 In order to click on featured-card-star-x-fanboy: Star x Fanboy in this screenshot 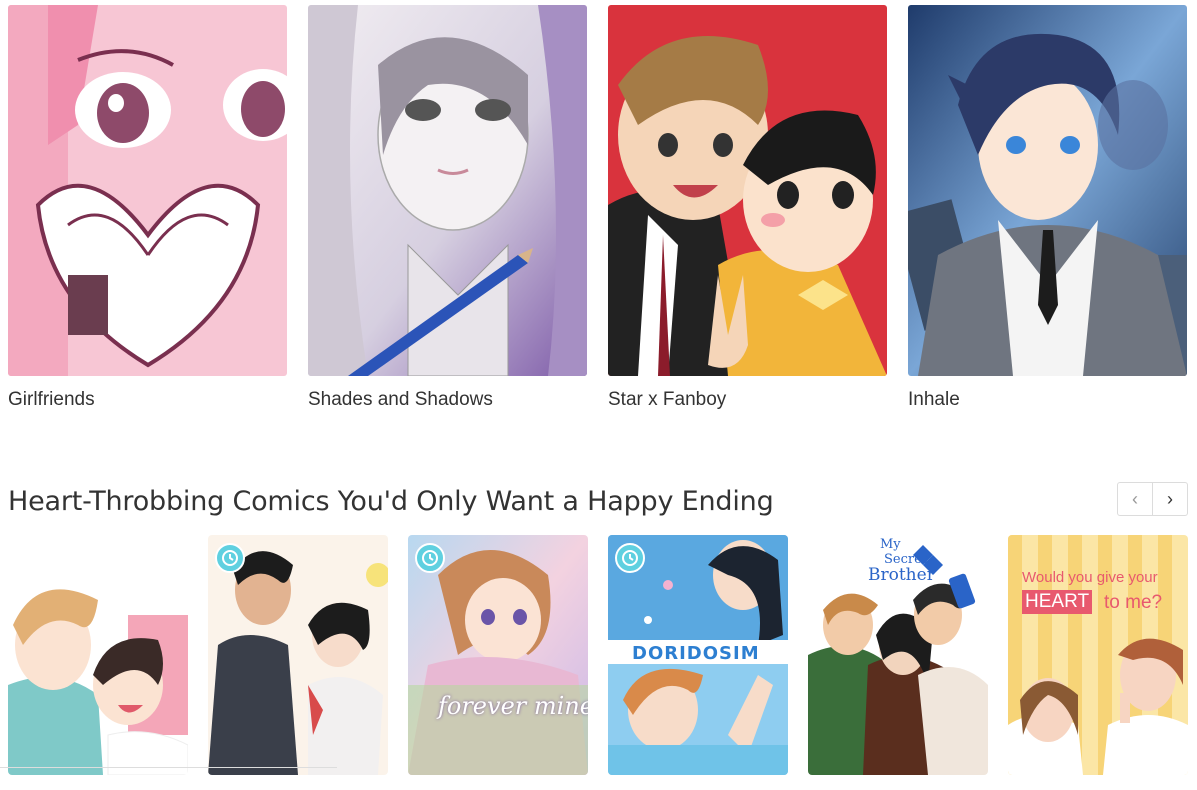, I will do `click(747, 207)`.